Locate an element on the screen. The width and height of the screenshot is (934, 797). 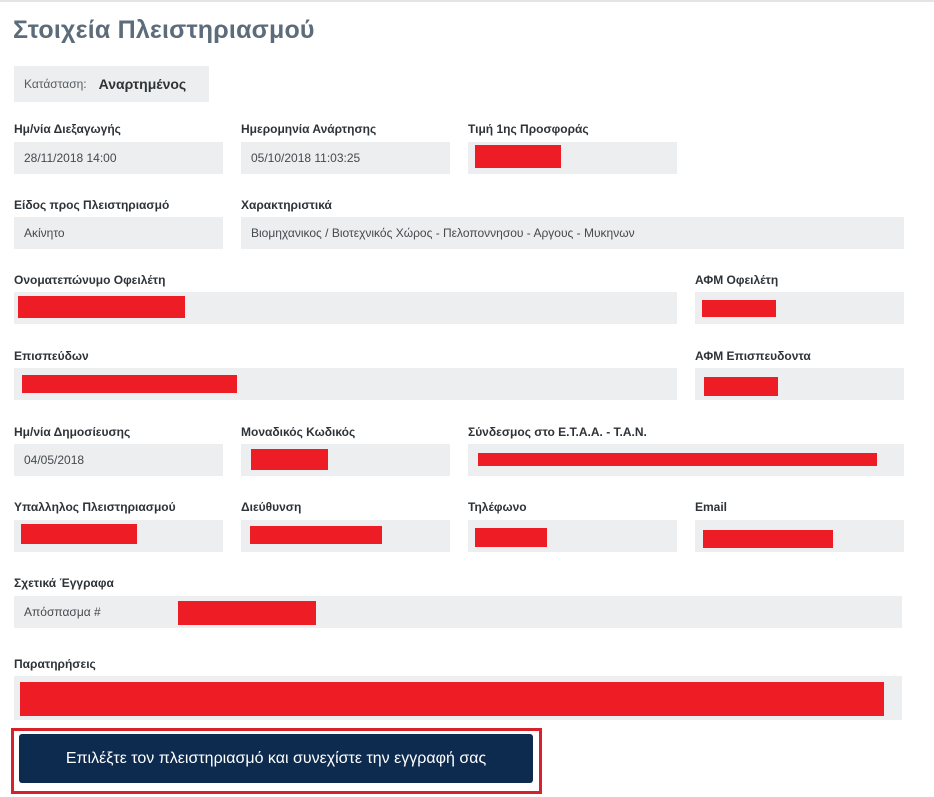
phone-label: Τηλέφωνο is located at coordinates (497, 507).